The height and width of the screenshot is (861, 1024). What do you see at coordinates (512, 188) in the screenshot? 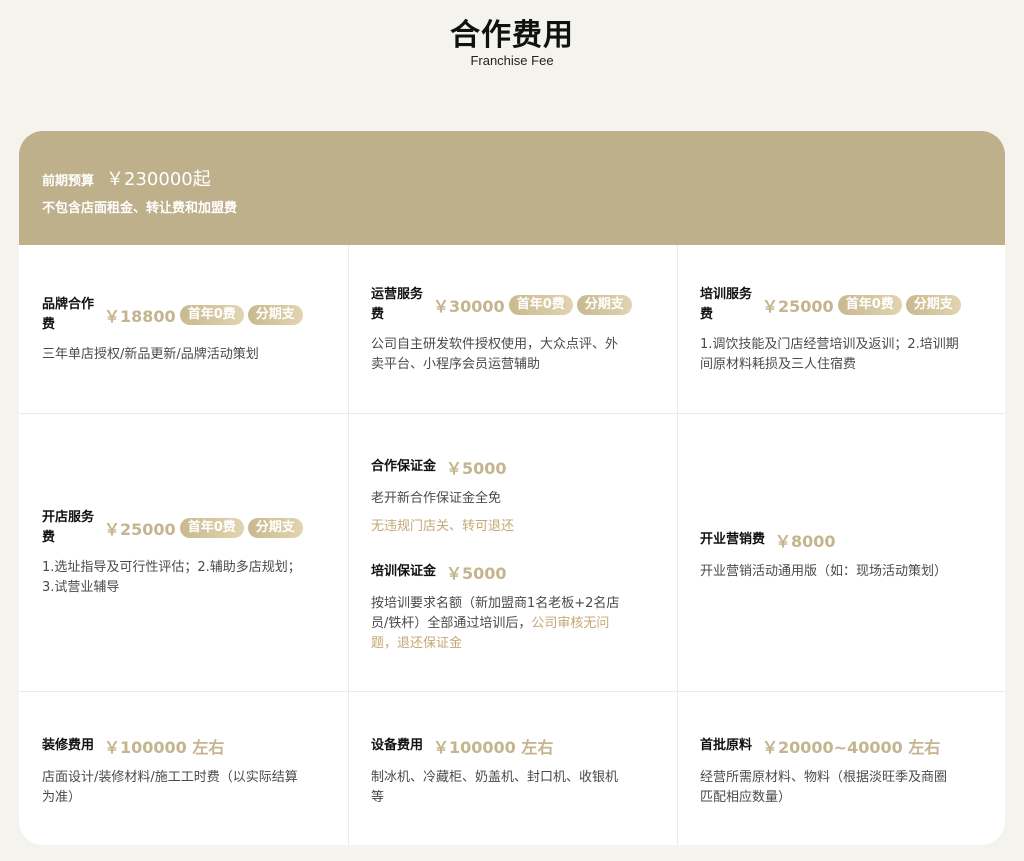
I see `budget-header: 前期预算 ￥230000起 不包含店面租金、转让费和加盟费` at bounding box center [512, 188].